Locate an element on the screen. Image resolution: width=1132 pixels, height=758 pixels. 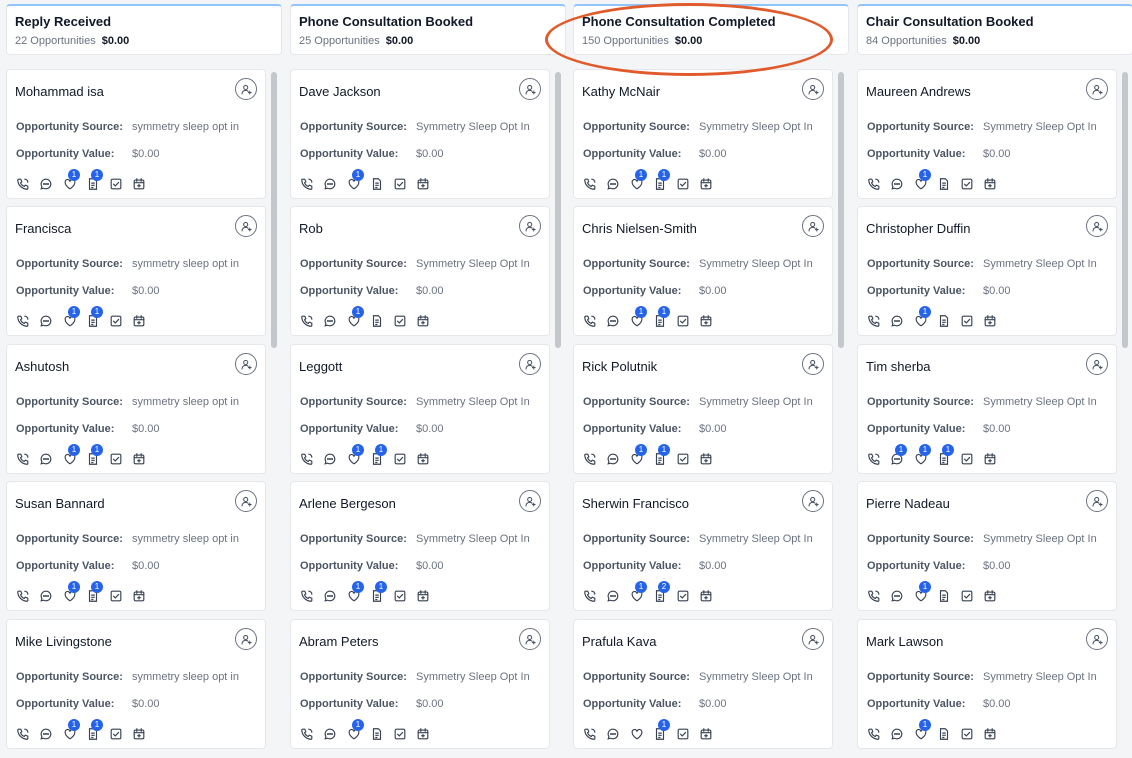
contact-name: Dave Jackson is located at coordinates (340, 91).